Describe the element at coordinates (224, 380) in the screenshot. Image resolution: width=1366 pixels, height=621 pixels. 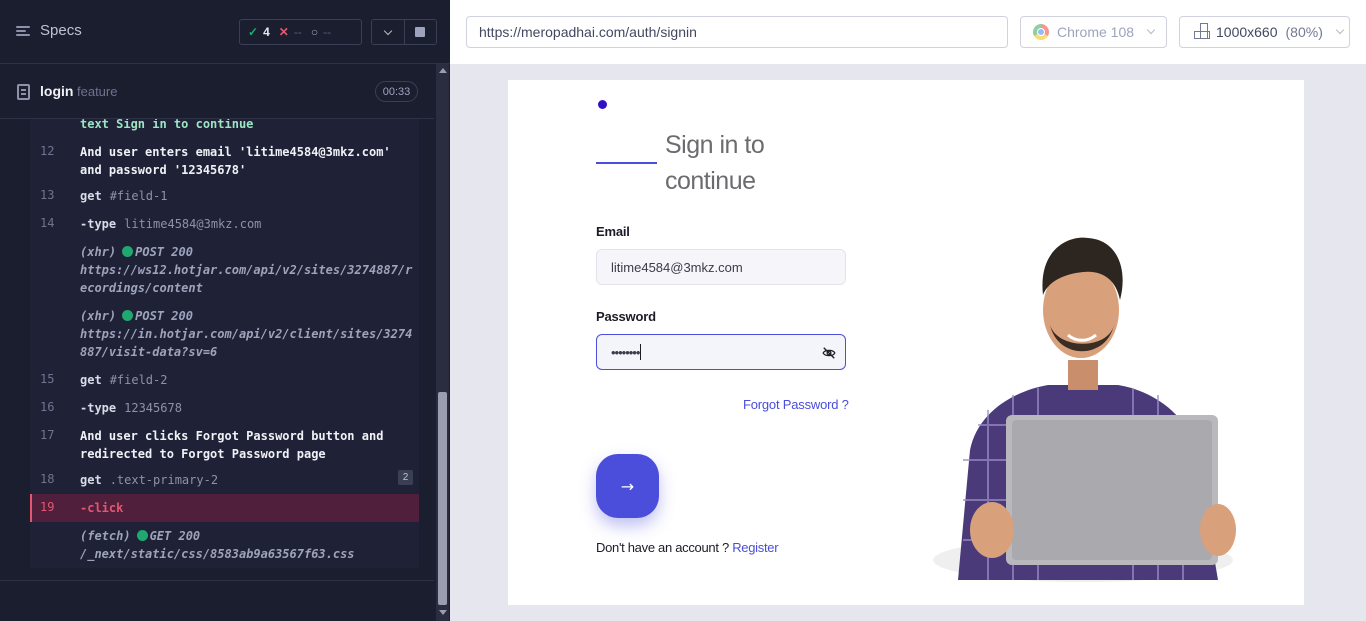
I see `log-row: 15 get #field-2` at that location.